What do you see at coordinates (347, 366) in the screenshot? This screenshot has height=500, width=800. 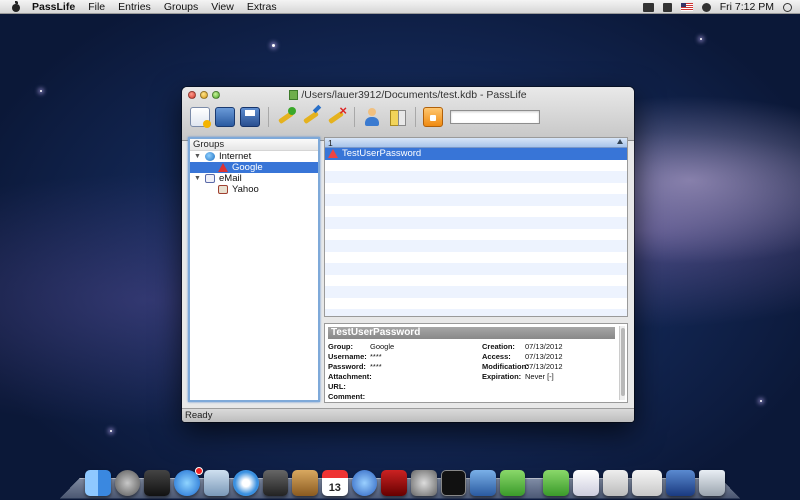 I see `password-label: Password:` at bounding box center [347, 366].